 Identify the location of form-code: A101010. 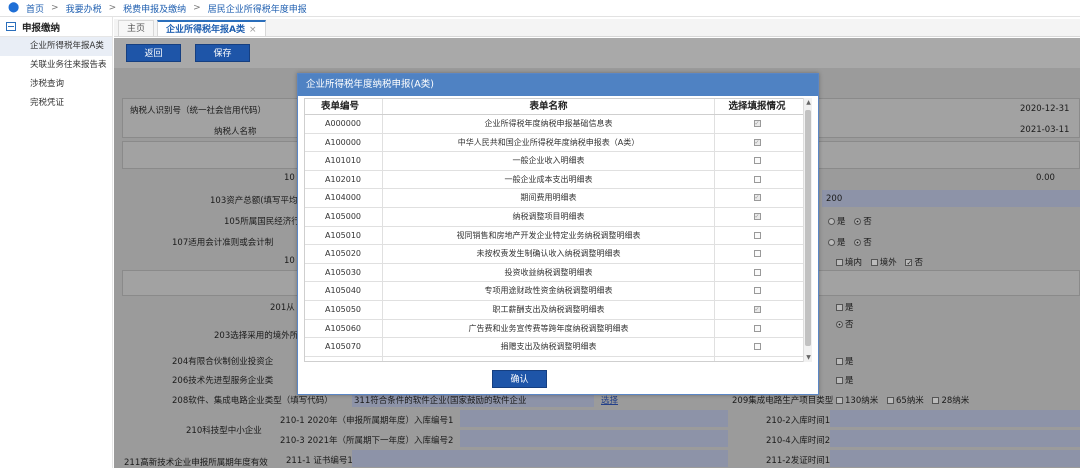
(344, 161).